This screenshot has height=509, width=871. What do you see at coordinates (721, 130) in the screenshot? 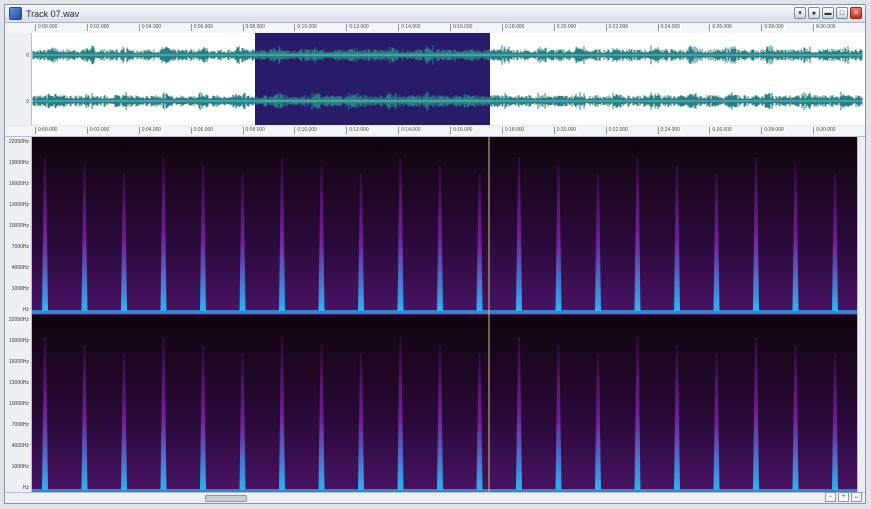
I see `ruler-bottom-tick-label: 0:26.000` at bounding box center [721, 130].